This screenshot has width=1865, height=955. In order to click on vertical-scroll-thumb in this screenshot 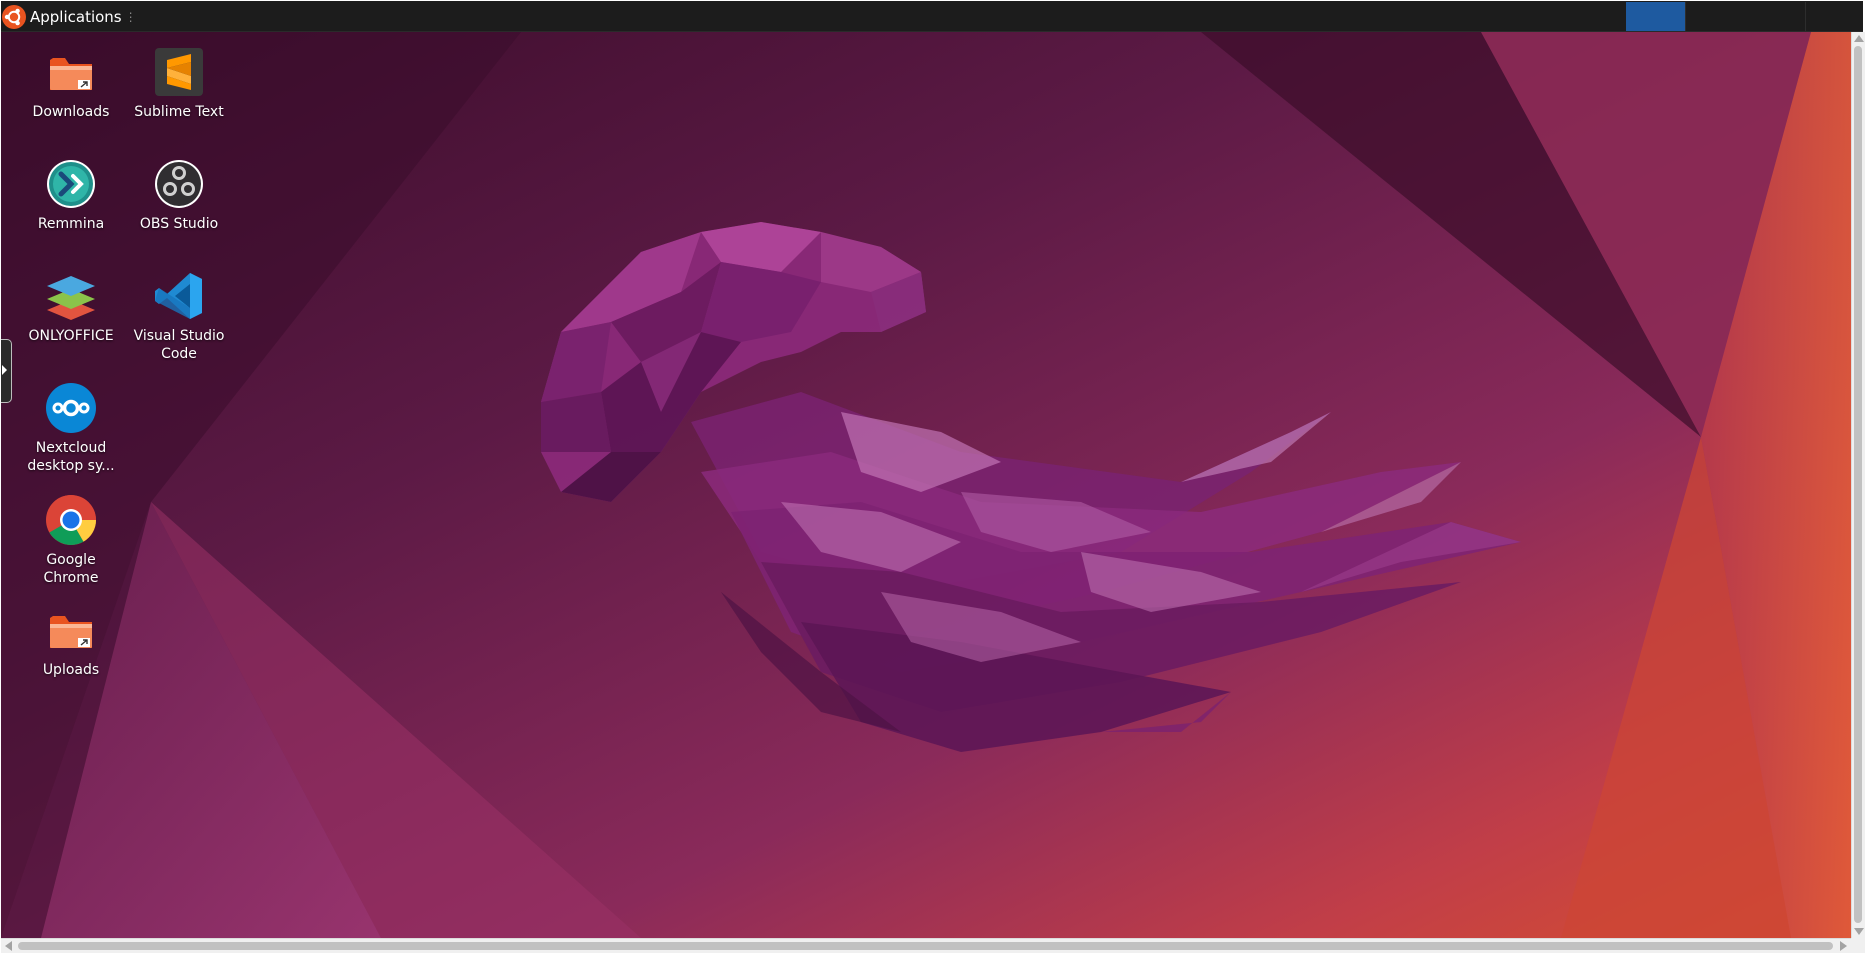, I will do `click(1858, 484)`.